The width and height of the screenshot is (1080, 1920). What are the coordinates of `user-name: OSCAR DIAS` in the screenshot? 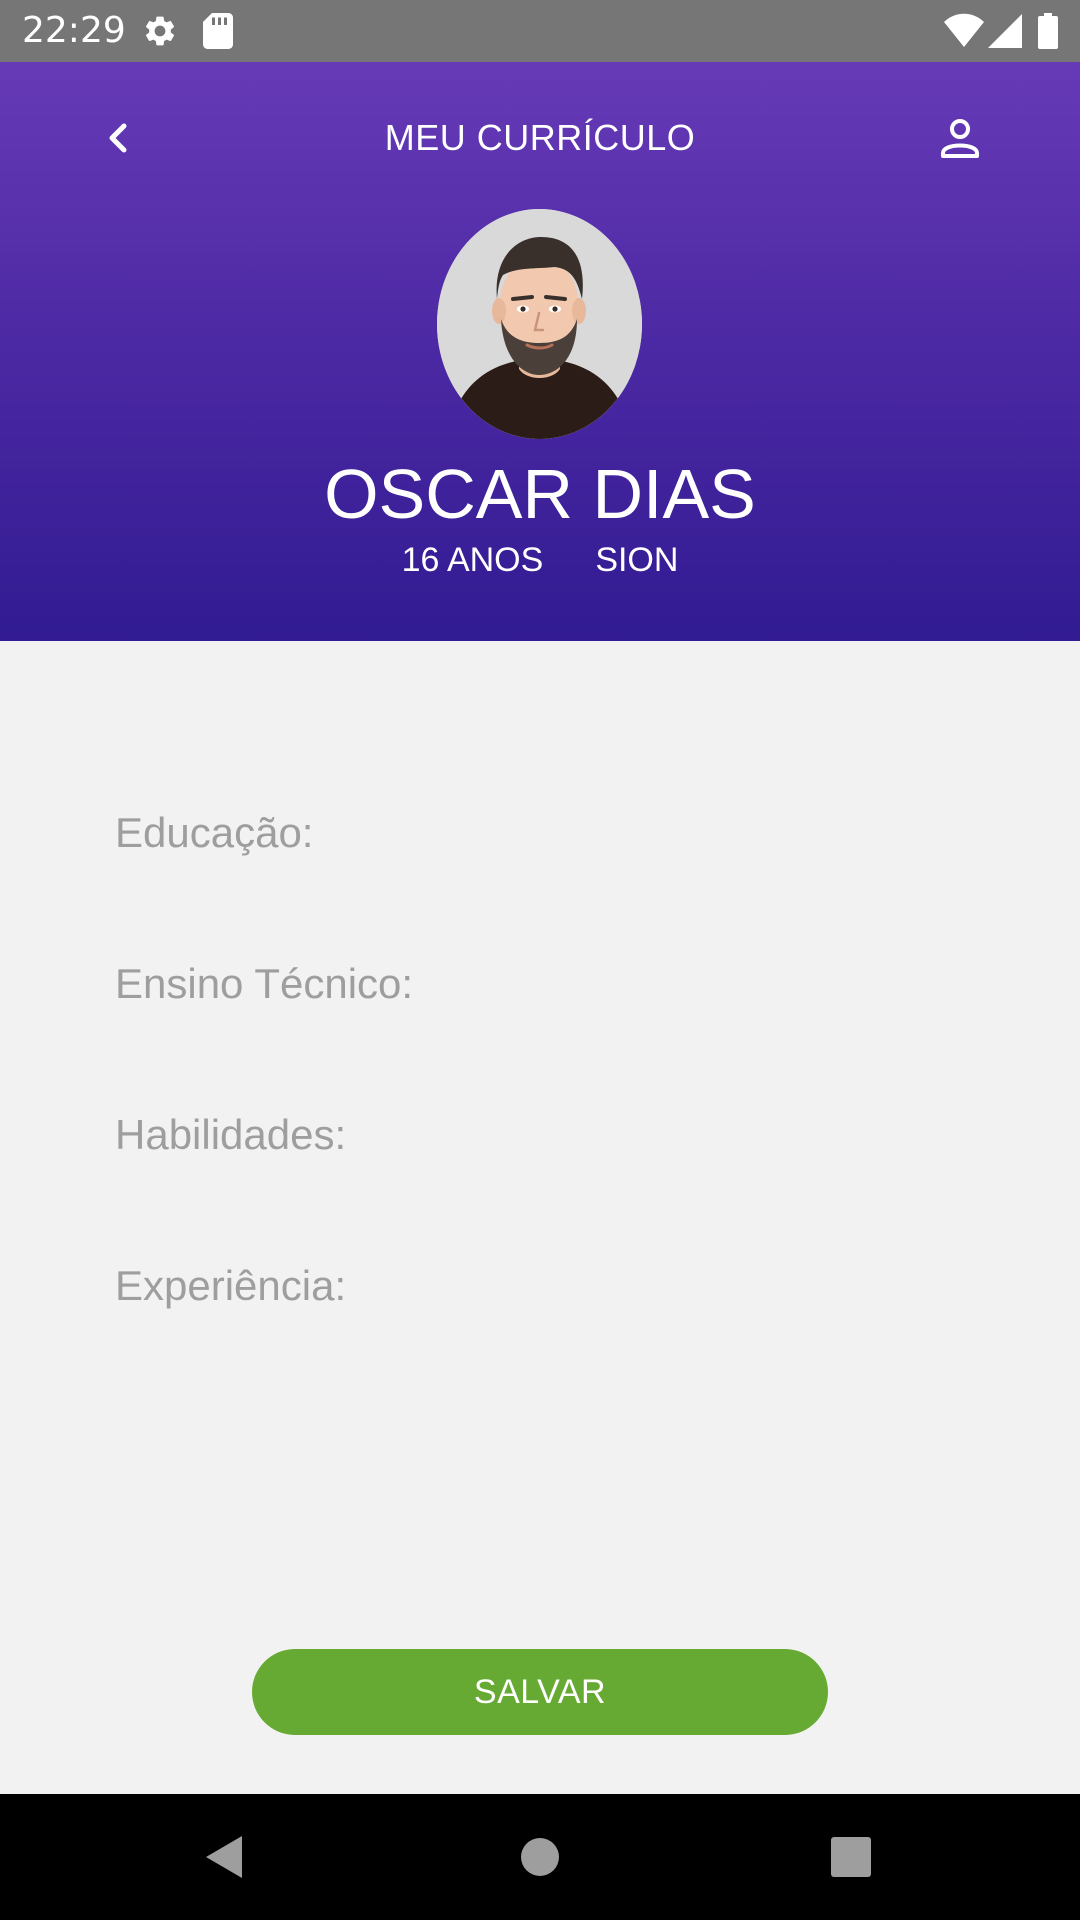 It's located at (540, 494).